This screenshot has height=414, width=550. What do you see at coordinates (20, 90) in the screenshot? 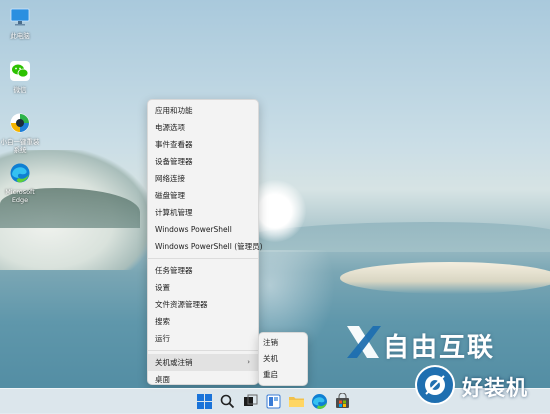
I see `desktop-icon-label: 微信` at bounding box center [20, 90].